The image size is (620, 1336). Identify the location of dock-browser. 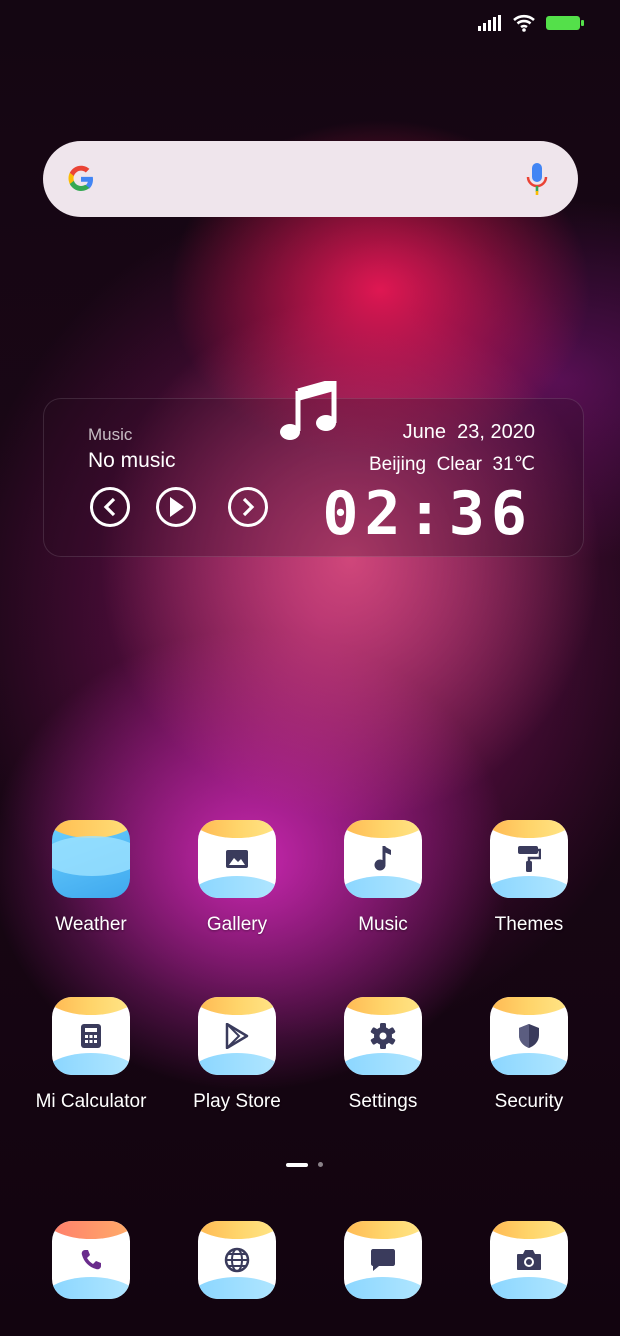
(237, 1260).